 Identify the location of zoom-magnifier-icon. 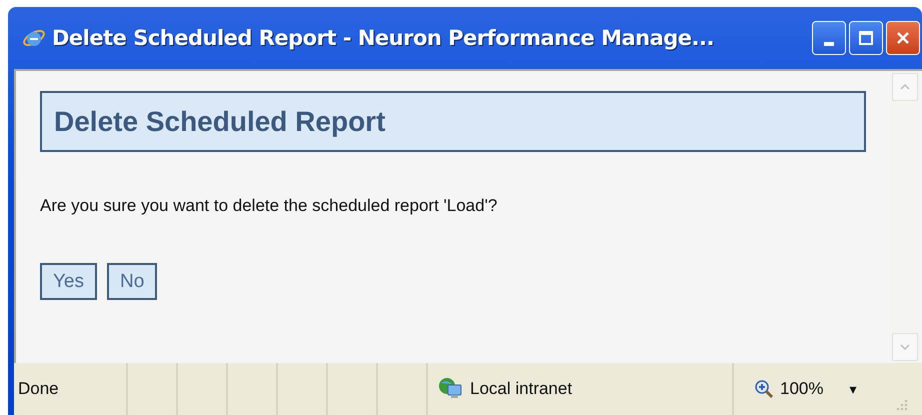
(764, 389).